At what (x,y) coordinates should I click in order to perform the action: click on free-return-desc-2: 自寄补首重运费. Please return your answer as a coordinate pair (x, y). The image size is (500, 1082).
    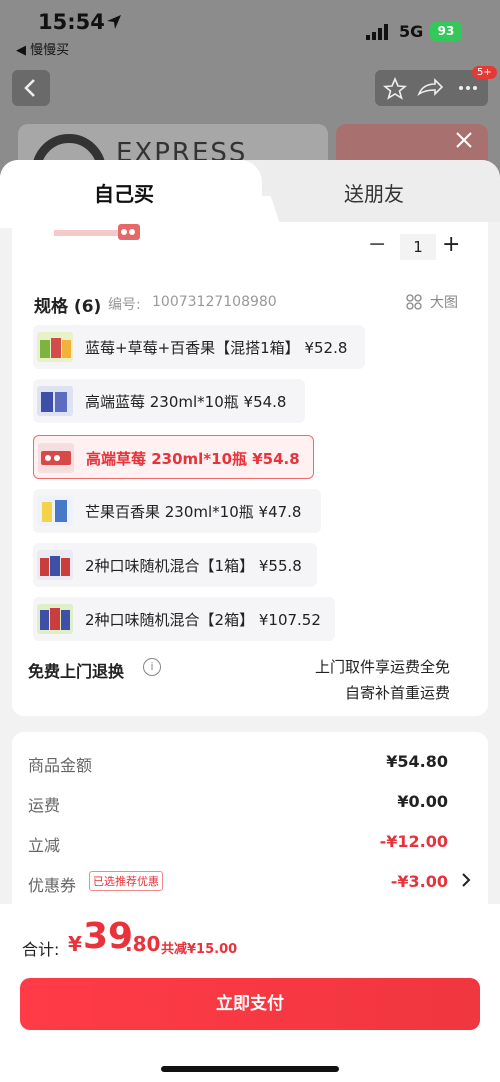
    Looking at the image, I should click on (397, 693).